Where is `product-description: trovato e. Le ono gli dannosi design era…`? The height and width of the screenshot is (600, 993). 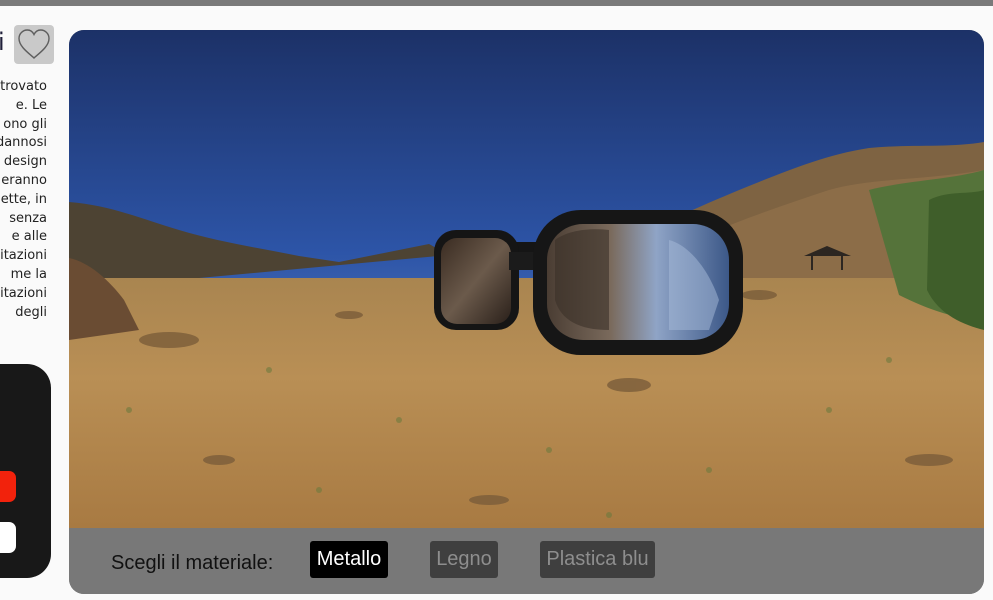
product-description: trovato e. Le ono gli dannosi design era… is located at coordinates (23, 199).